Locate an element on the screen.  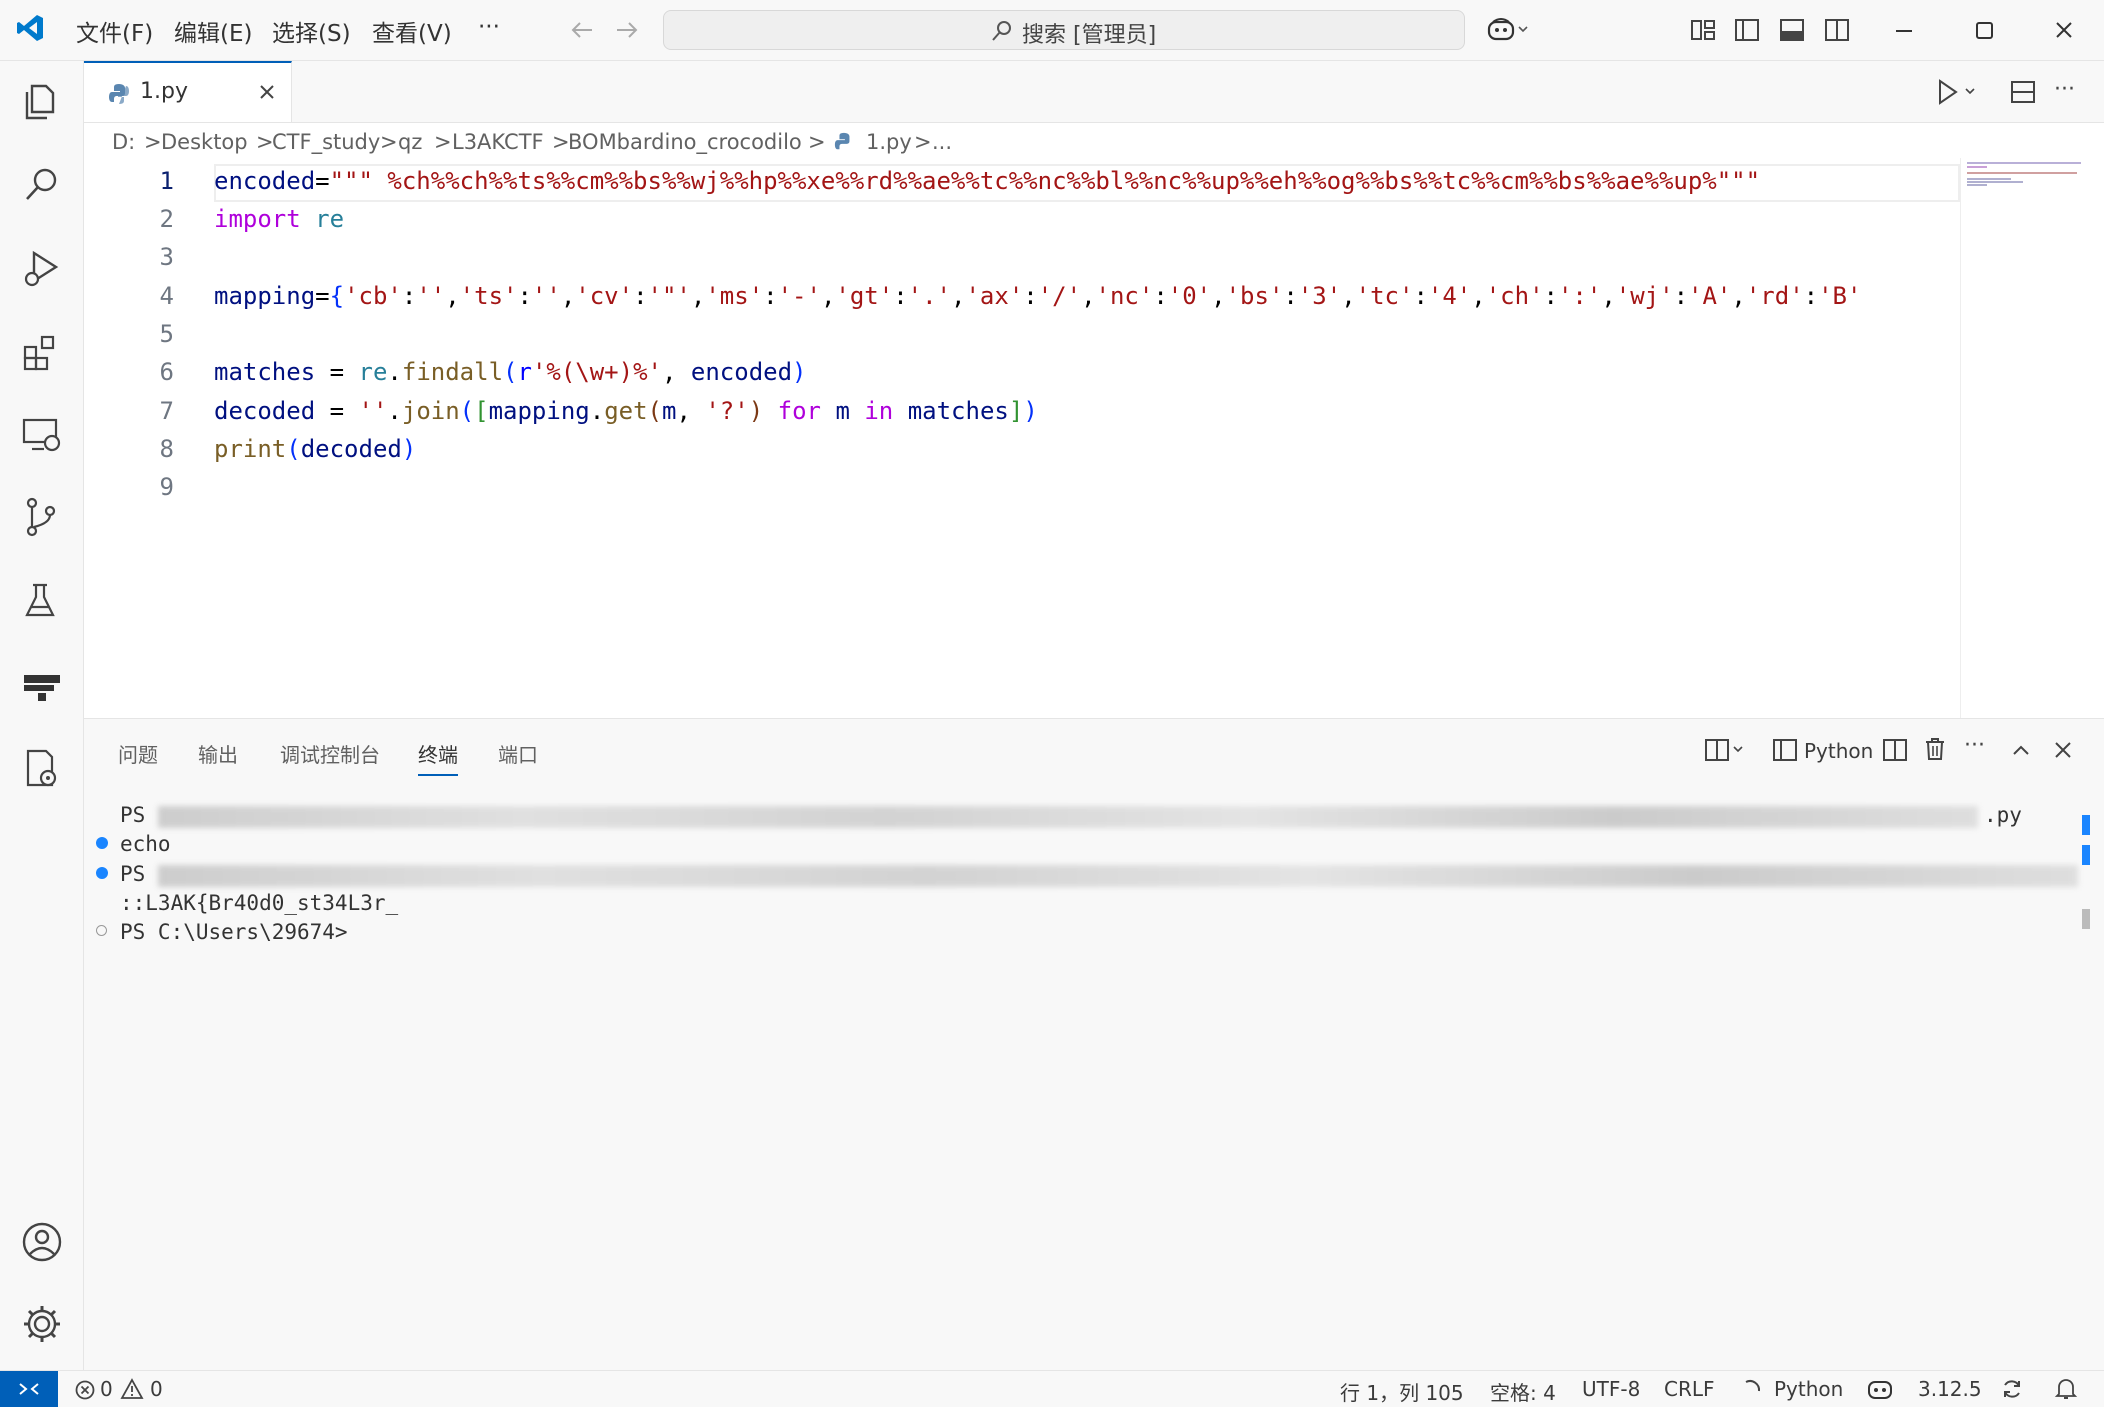
terminal-name: Python is located at coordinates (1838, 751).